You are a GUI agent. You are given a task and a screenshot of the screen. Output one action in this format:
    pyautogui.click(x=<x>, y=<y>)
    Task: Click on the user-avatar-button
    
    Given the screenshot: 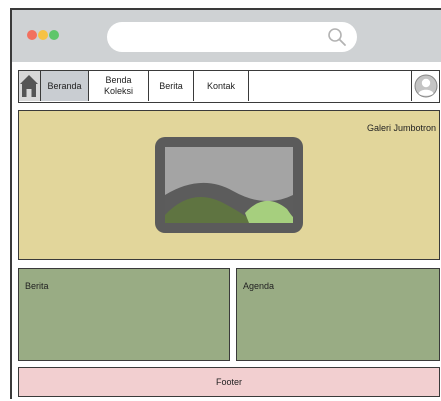 What is the action you would take?
    pyautogui.click(x=425, y=86)
    